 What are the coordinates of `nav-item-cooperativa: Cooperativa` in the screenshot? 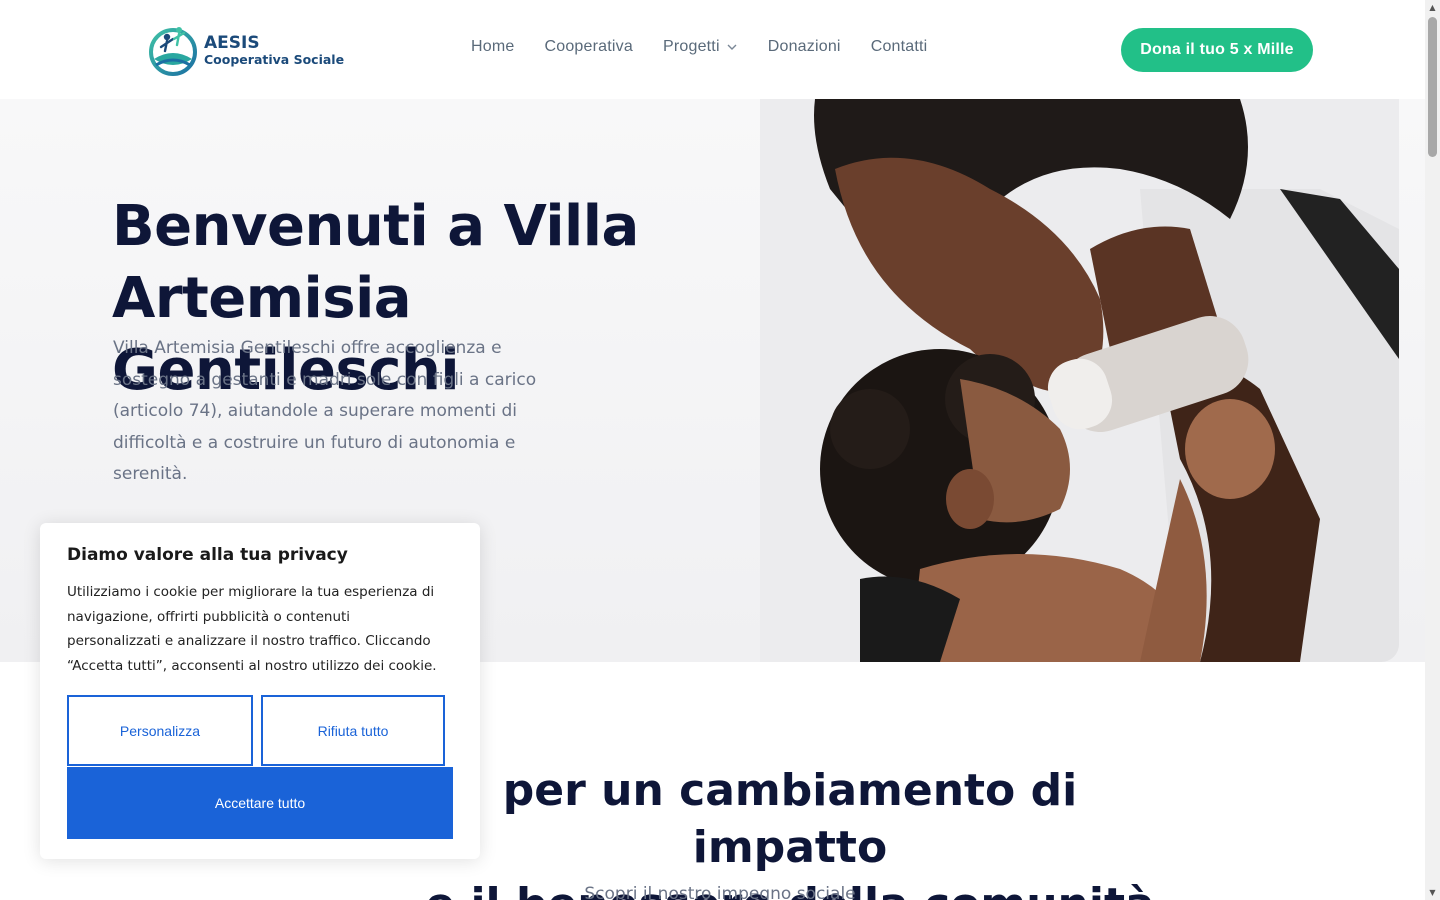 It's located at (588, 47).